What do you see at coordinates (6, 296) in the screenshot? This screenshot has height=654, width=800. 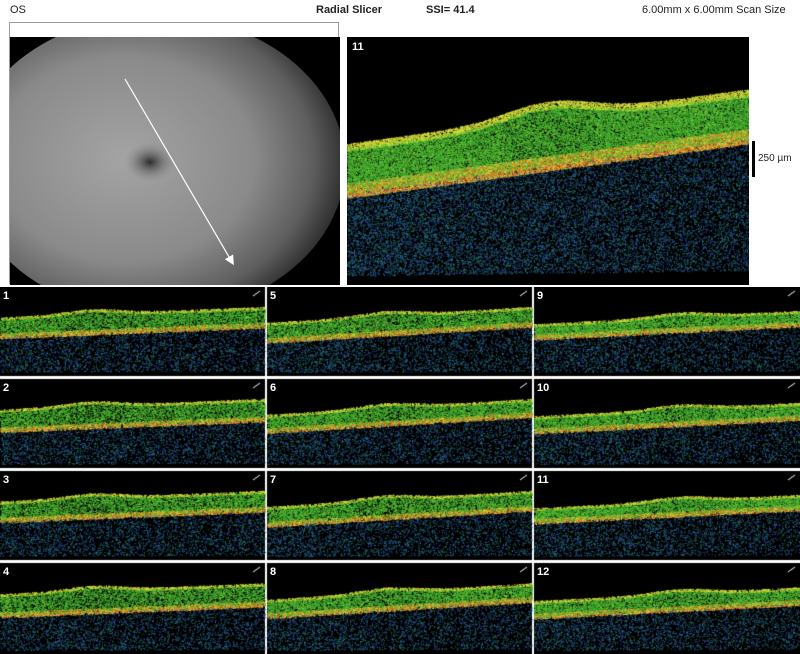 I see `thumbnail-label: 1` at bounding box center [6, 296].